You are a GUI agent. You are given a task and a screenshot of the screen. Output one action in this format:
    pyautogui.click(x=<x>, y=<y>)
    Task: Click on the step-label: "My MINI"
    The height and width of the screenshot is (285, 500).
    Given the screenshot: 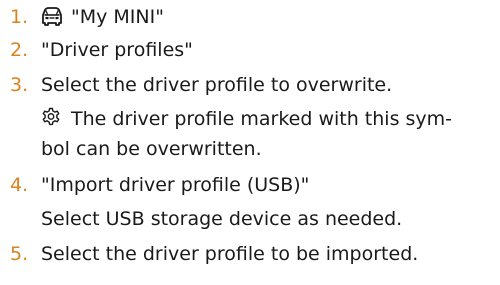 What is the action you would take?
    pyautogui.click(x=117, y=17)
    